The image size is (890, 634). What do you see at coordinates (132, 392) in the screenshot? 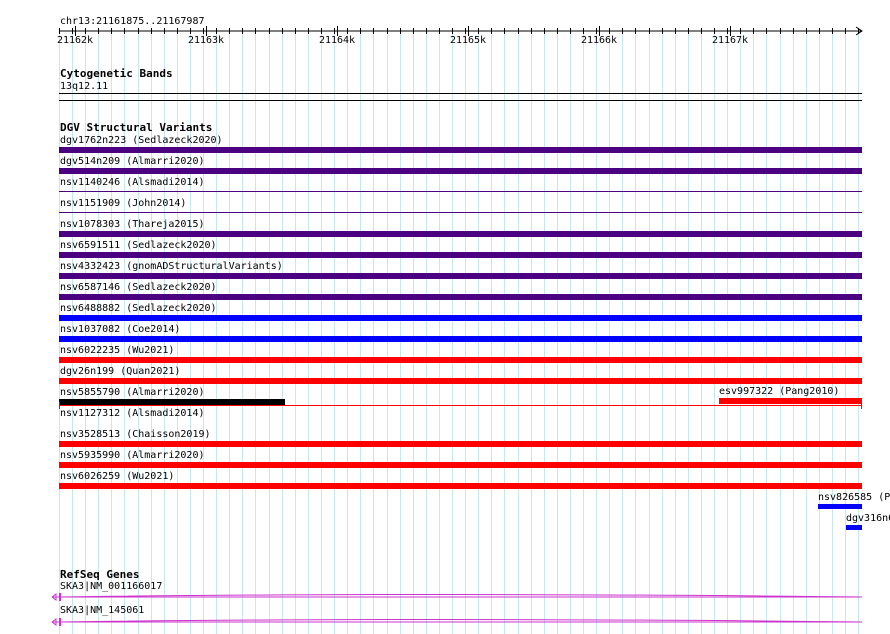
I see `variant-label-nsv5855790: nsv5855790 (Almarri2020)` at bounding box center [132, 392].